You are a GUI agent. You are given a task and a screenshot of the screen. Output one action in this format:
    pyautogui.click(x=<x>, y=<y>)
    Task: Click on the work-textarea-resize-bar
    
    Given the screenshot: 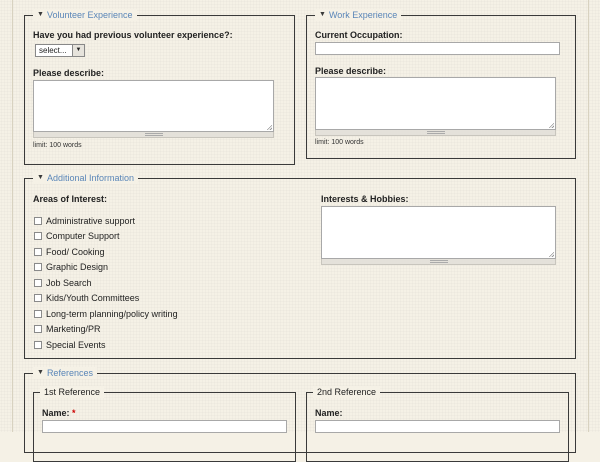 What is the action you would take?
    pyautogui.click(x=435, y=133)
    